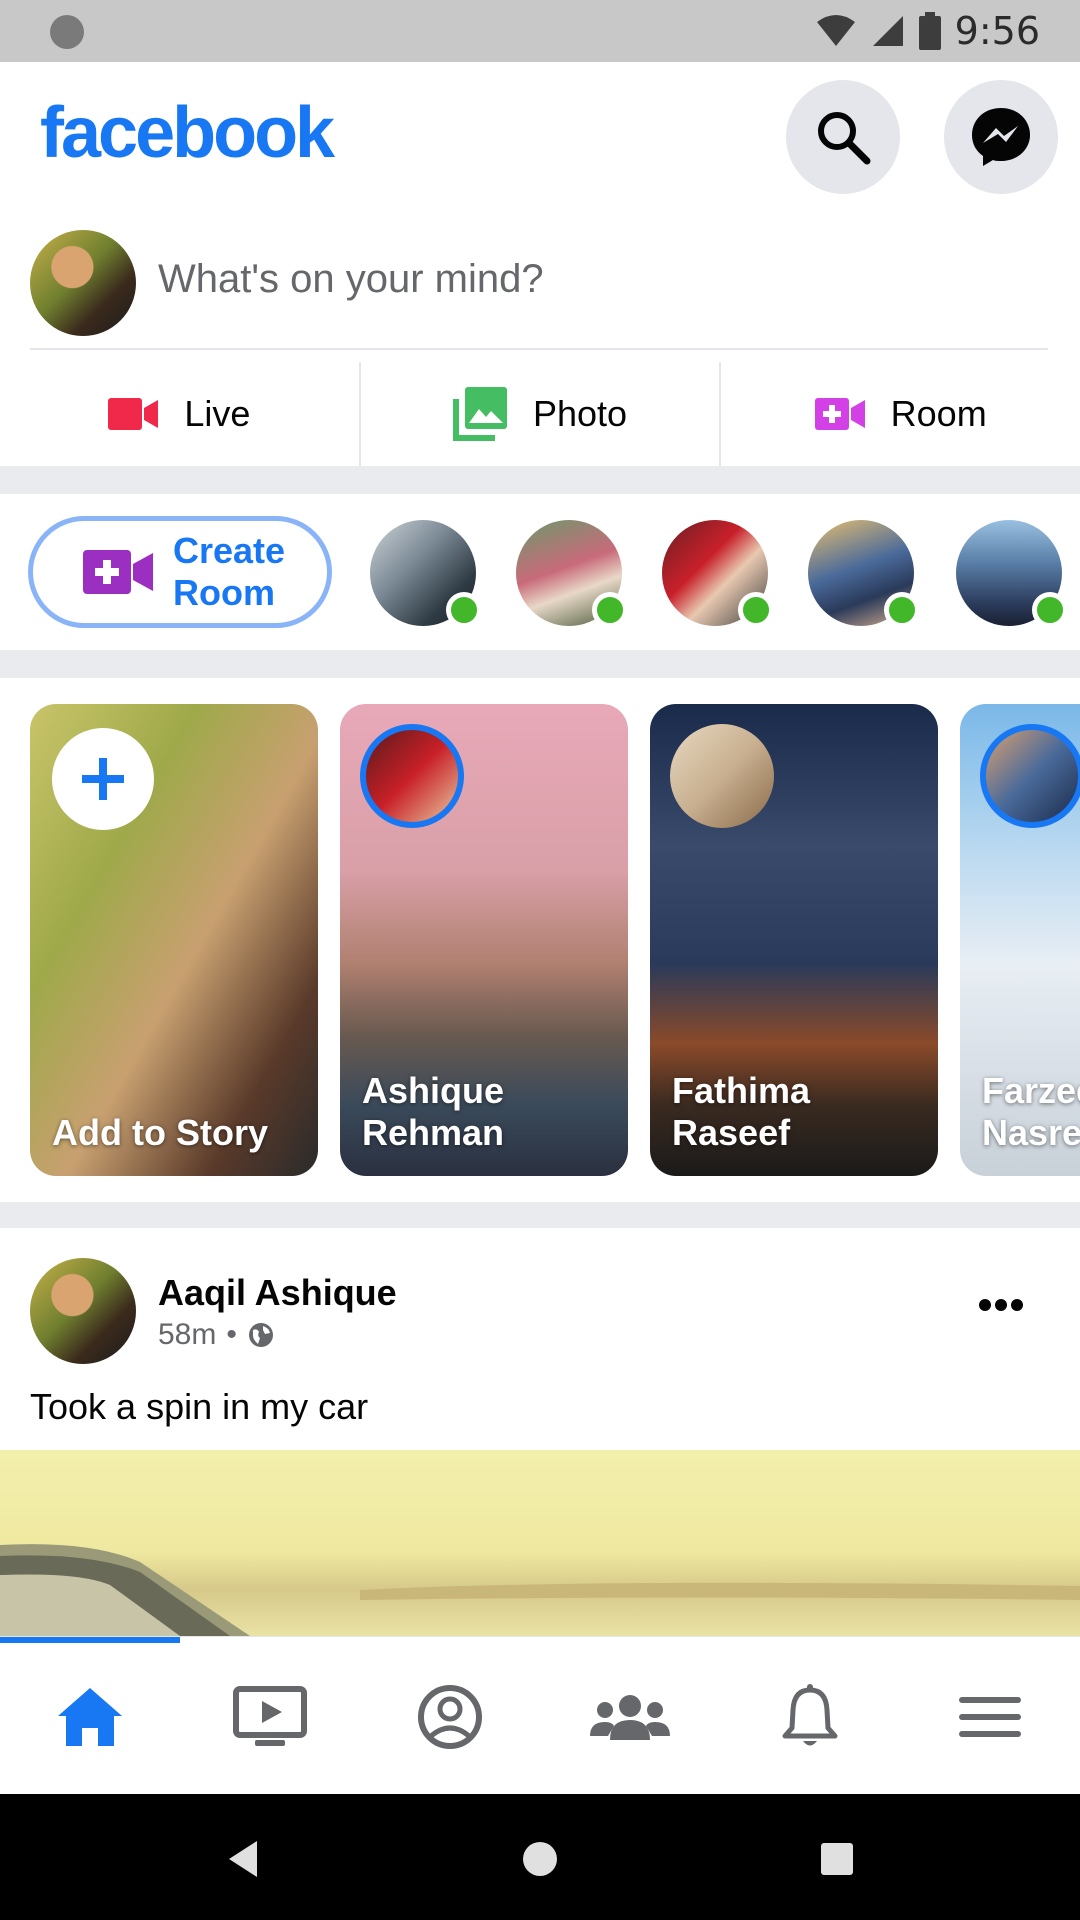 Image resolution: width=1080 pixels, height=1920 pixels. Describe the element at coordinates (794, 940) in the screenshot. I see `story-card: Fathima Raseef` at that location.